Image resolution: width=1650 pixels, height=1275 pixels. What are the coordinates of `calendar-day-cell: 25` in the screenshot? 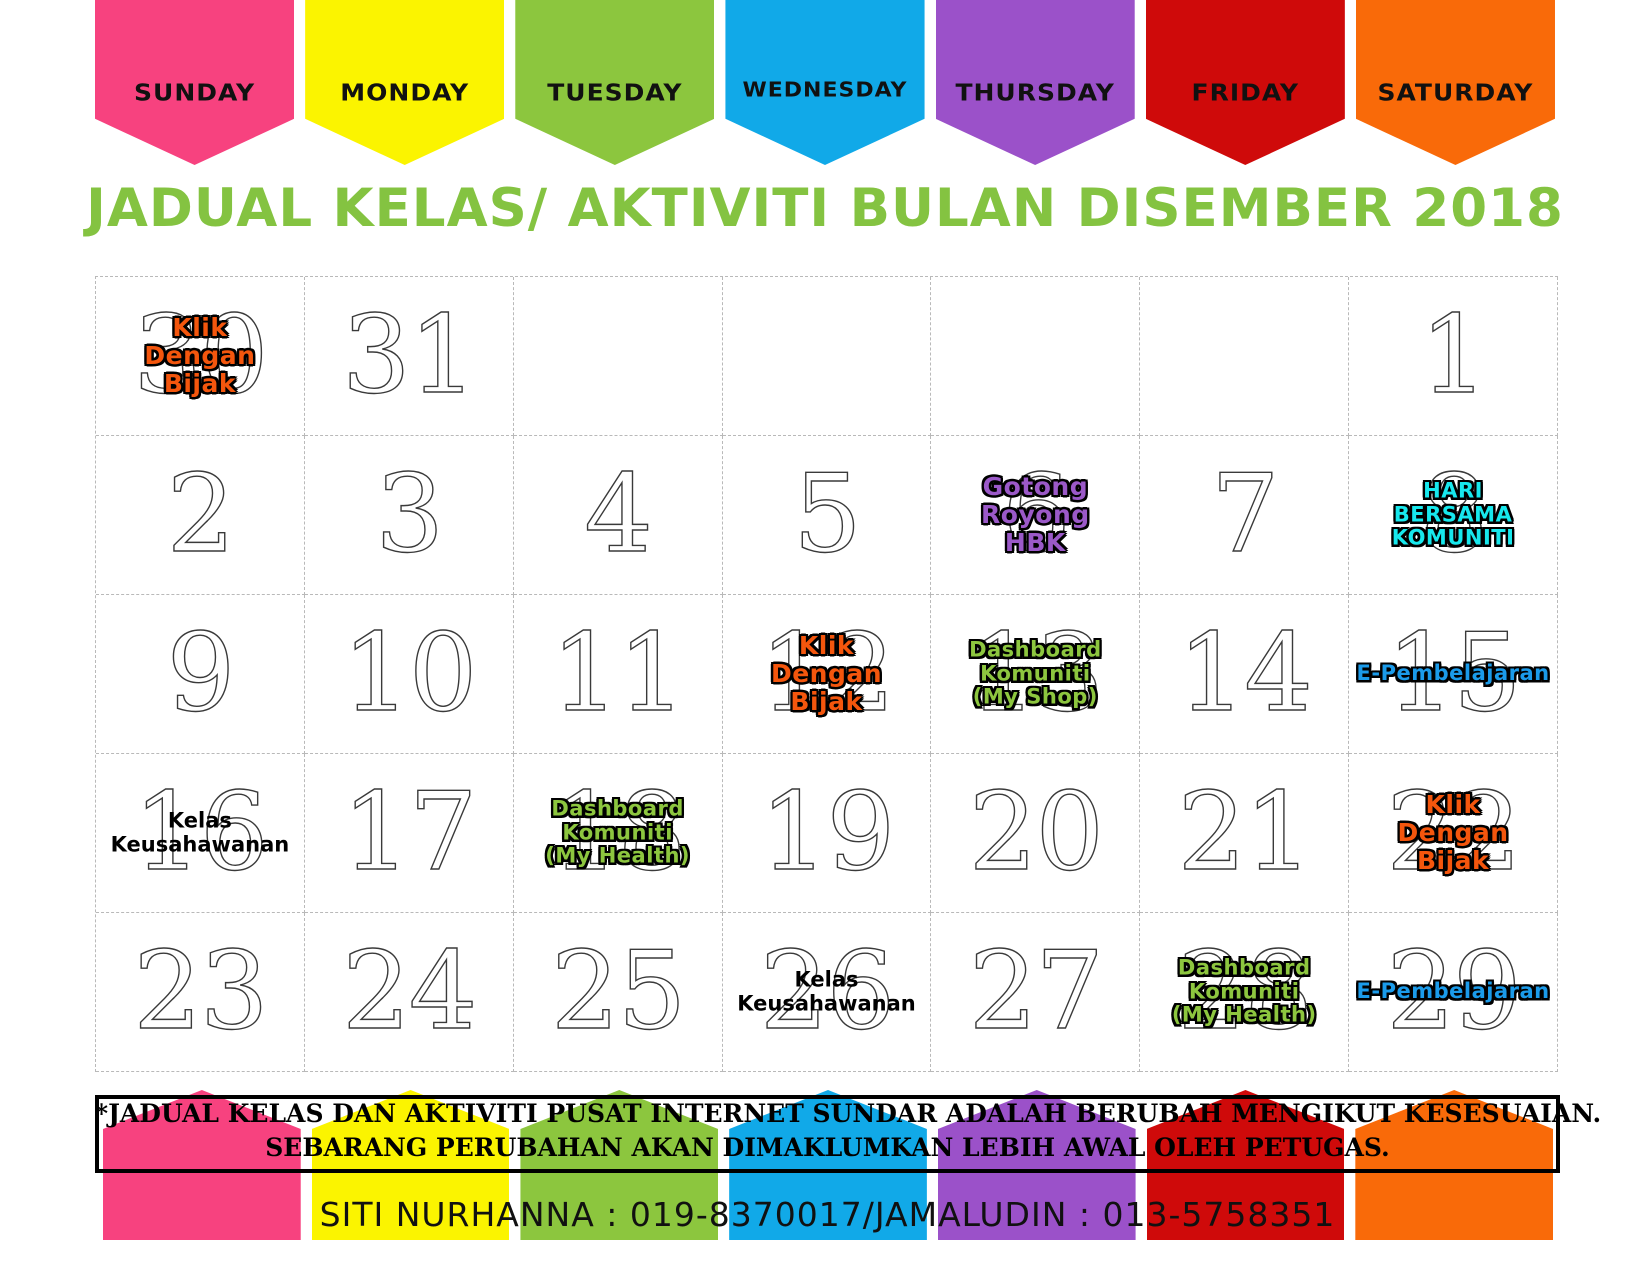 It's located at (618, 992).